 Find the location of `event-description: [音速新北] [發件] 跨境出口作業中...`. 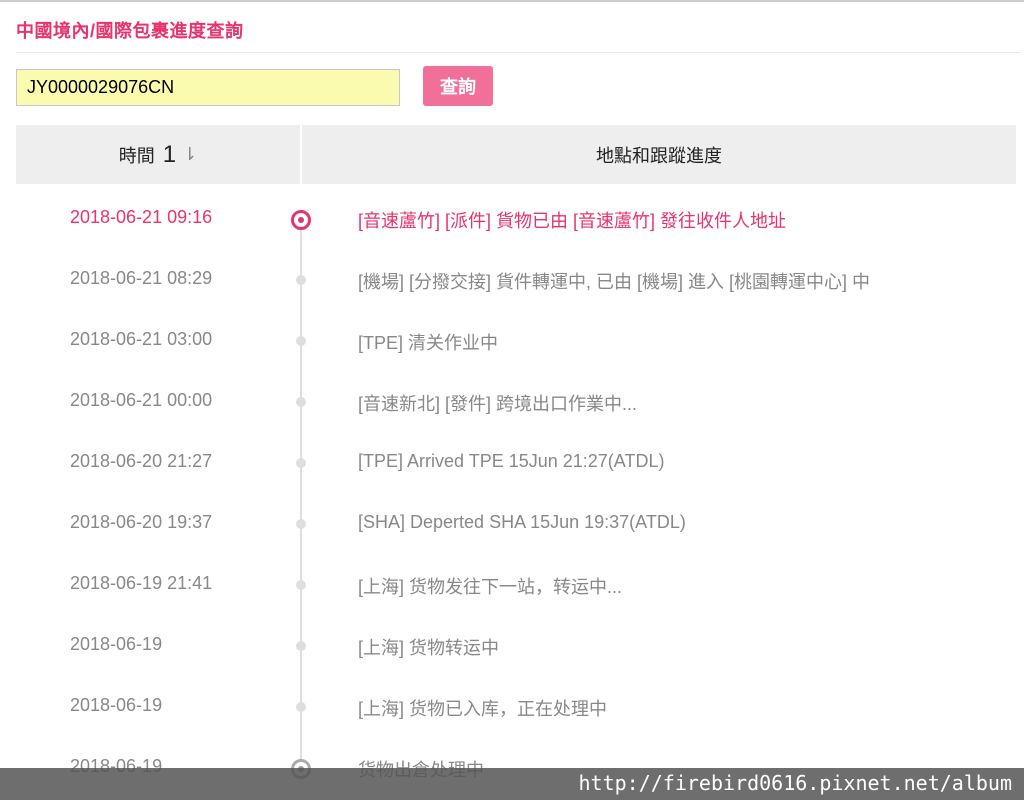

event-description: [音速新北] [發件] 跨境出口作業中... is located at coordinates (498, 404).